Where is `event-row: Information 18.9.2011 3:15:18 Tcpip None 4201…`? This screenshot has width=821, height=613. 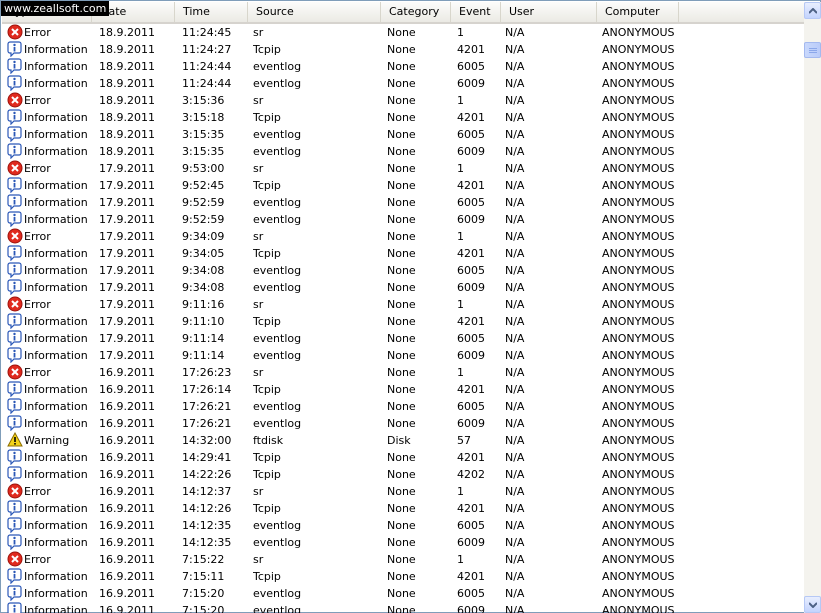 event-row: Information 18.9.2011 3:15:18 Tcpip None 4201… is located at coordinates (403, 117).